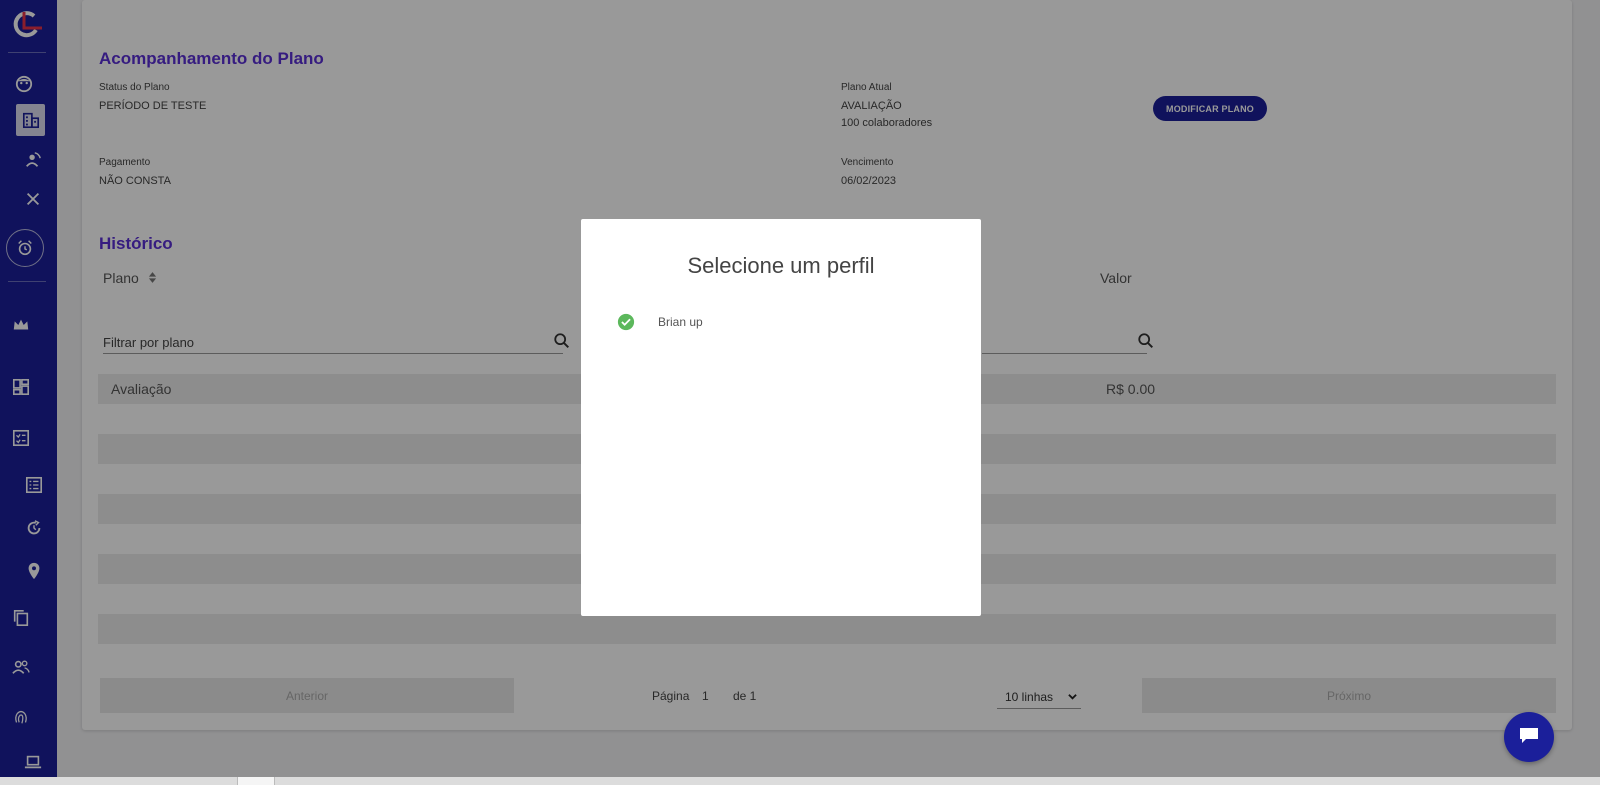  What do you see at coordinates (680, 322) in the screenshot?
I see `profile-name: Brian up` at bounding box center [680, 322].